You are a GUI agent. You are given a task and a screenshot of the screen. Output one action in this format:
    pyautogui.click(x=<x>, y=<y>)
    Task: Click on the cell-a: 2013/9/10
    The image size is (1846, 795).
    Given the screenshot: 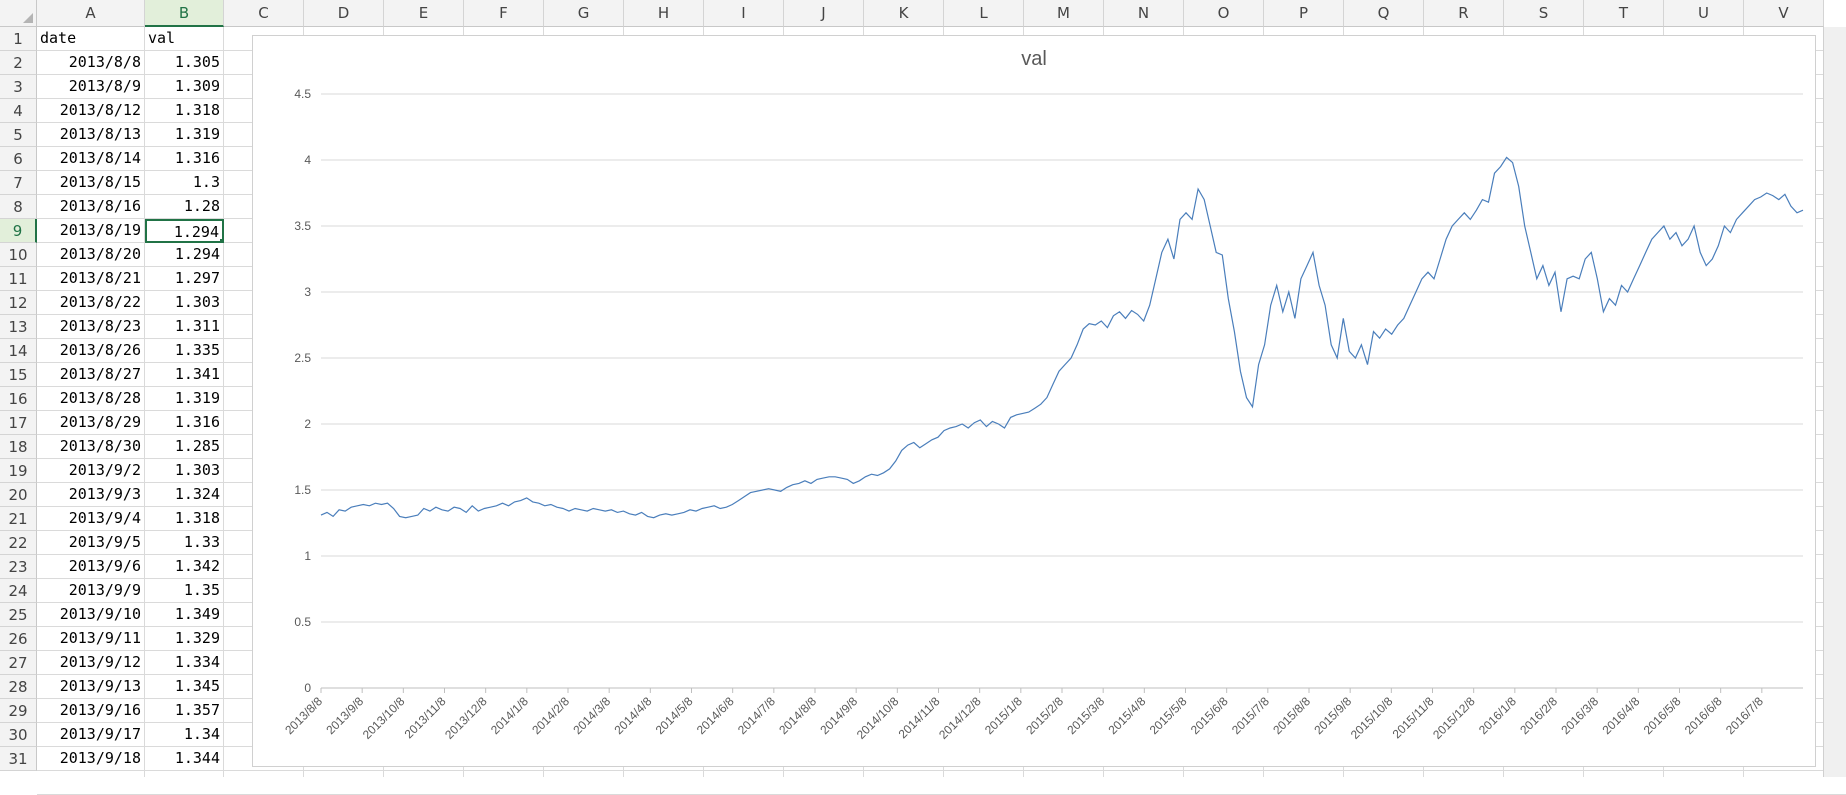 What is the action you would take?
    pyautogui.click(x=91, y=615)
    